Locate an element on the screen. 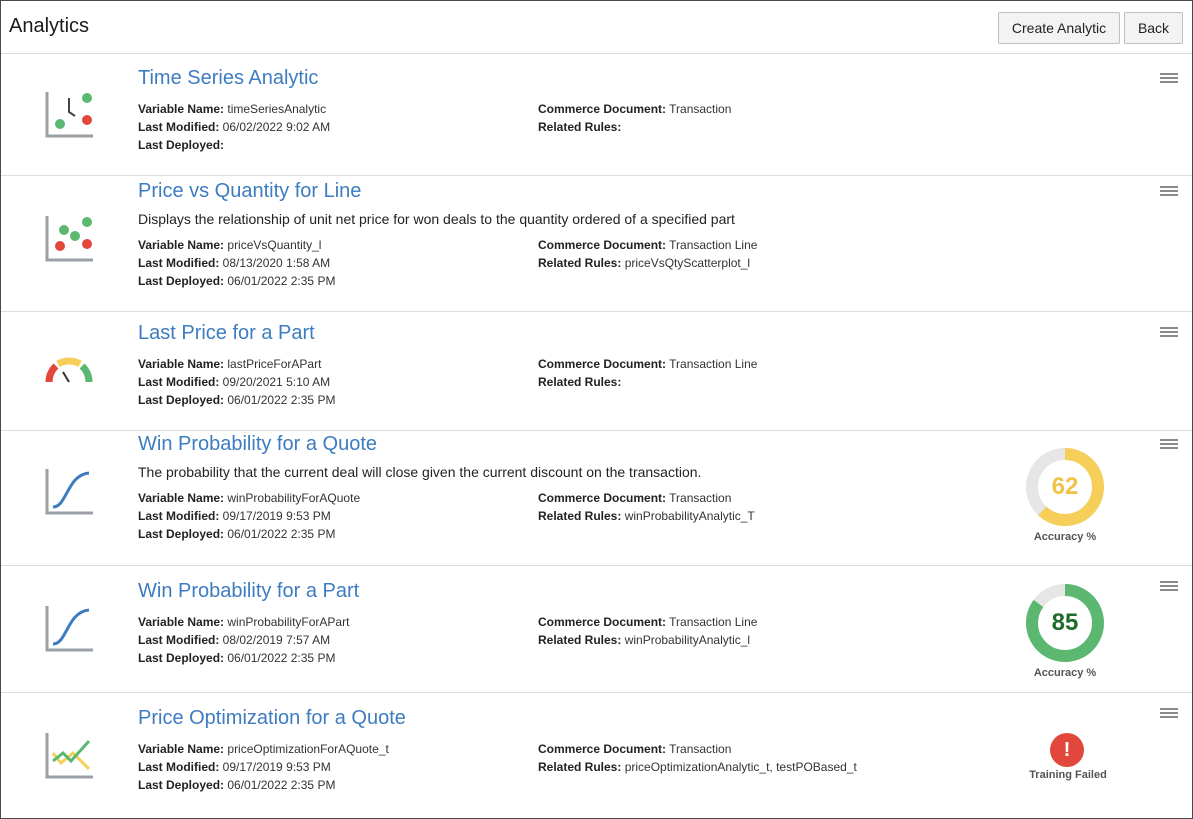 The width and height of the screenshot is (1193, 819). analytic-title-link: Win Probability for a Part is located at coordinates (248, 591).